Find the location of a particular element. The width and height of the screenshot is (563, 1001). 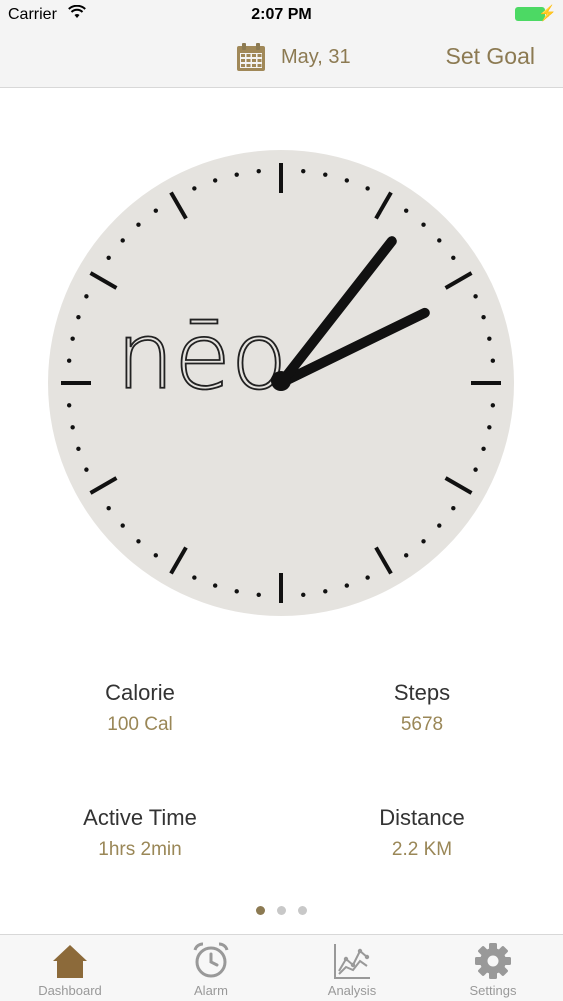

steps-label: Steps is located at coordinates (422, 692).